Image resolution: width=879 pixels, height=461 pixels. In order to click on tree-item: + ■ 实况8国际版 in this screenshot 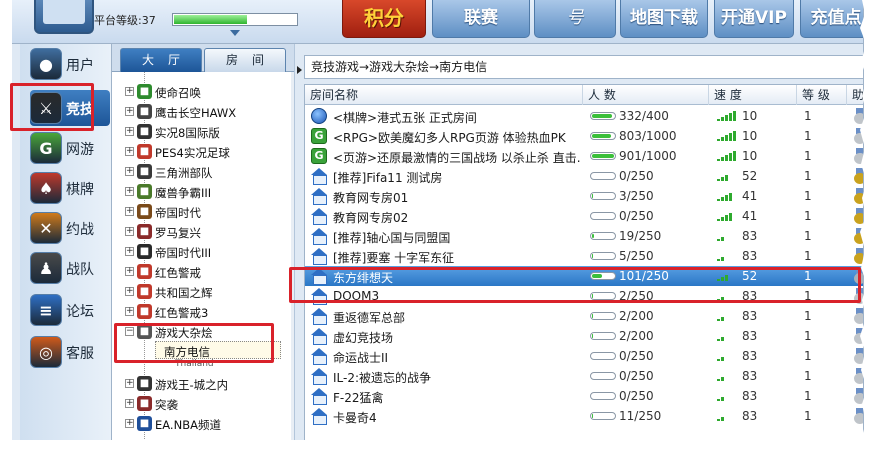, I will do `click(202, 132)`.